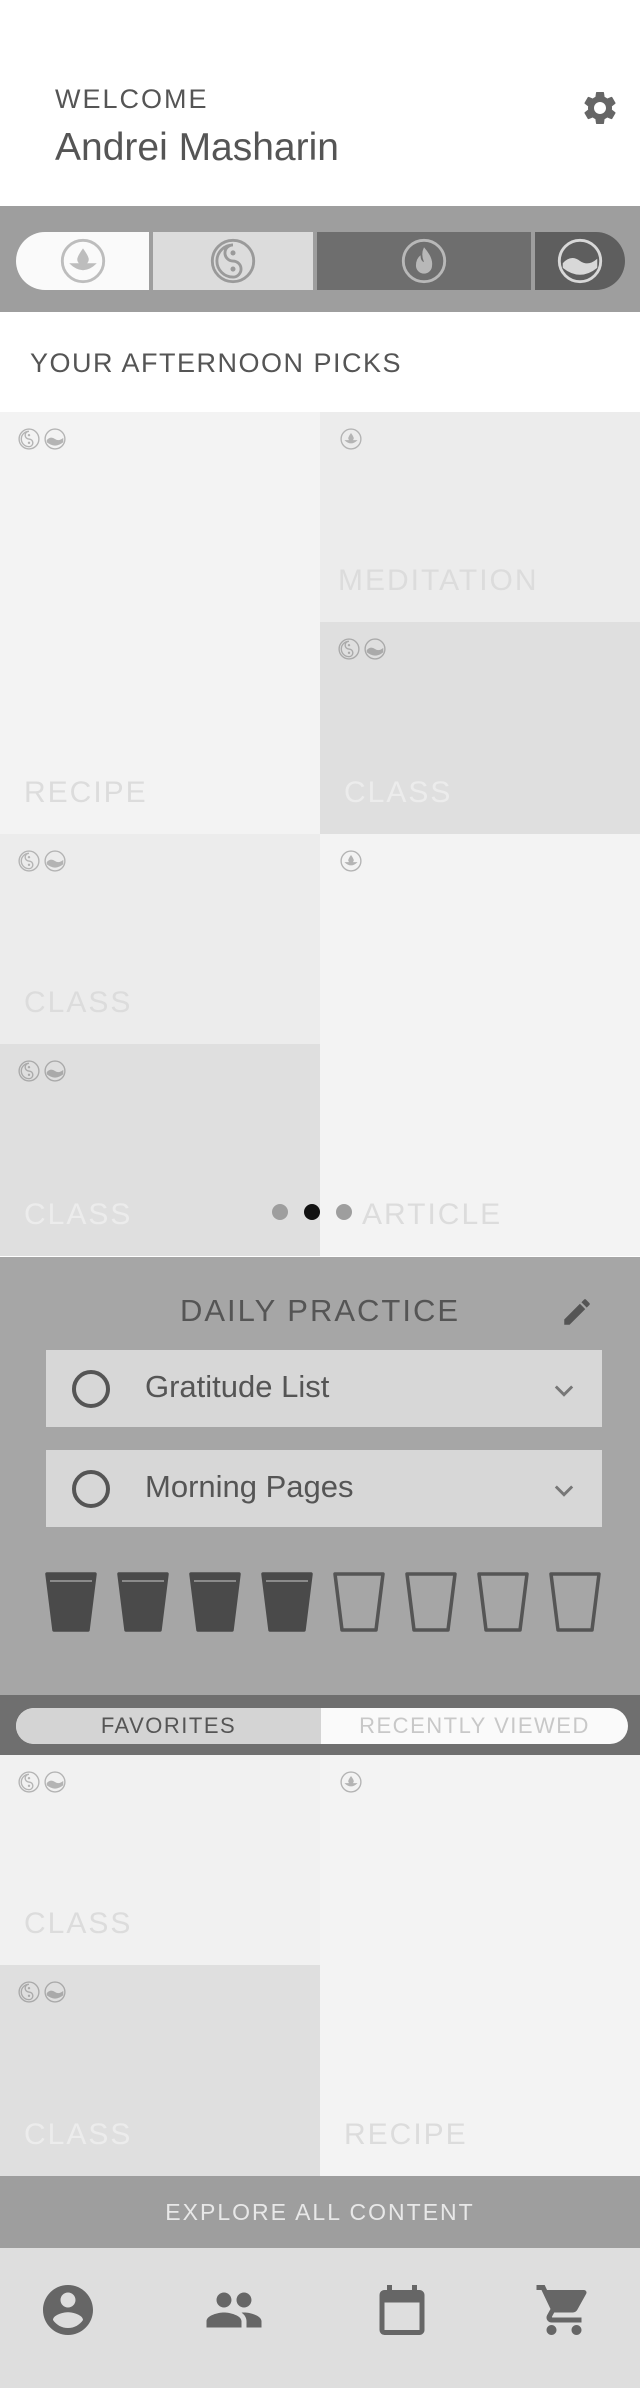 The width and height of the screenshot is (640, 2388). Describe the element at coordinates (577, 1312) in the screenshot. I see `pencil-icon` at that location.